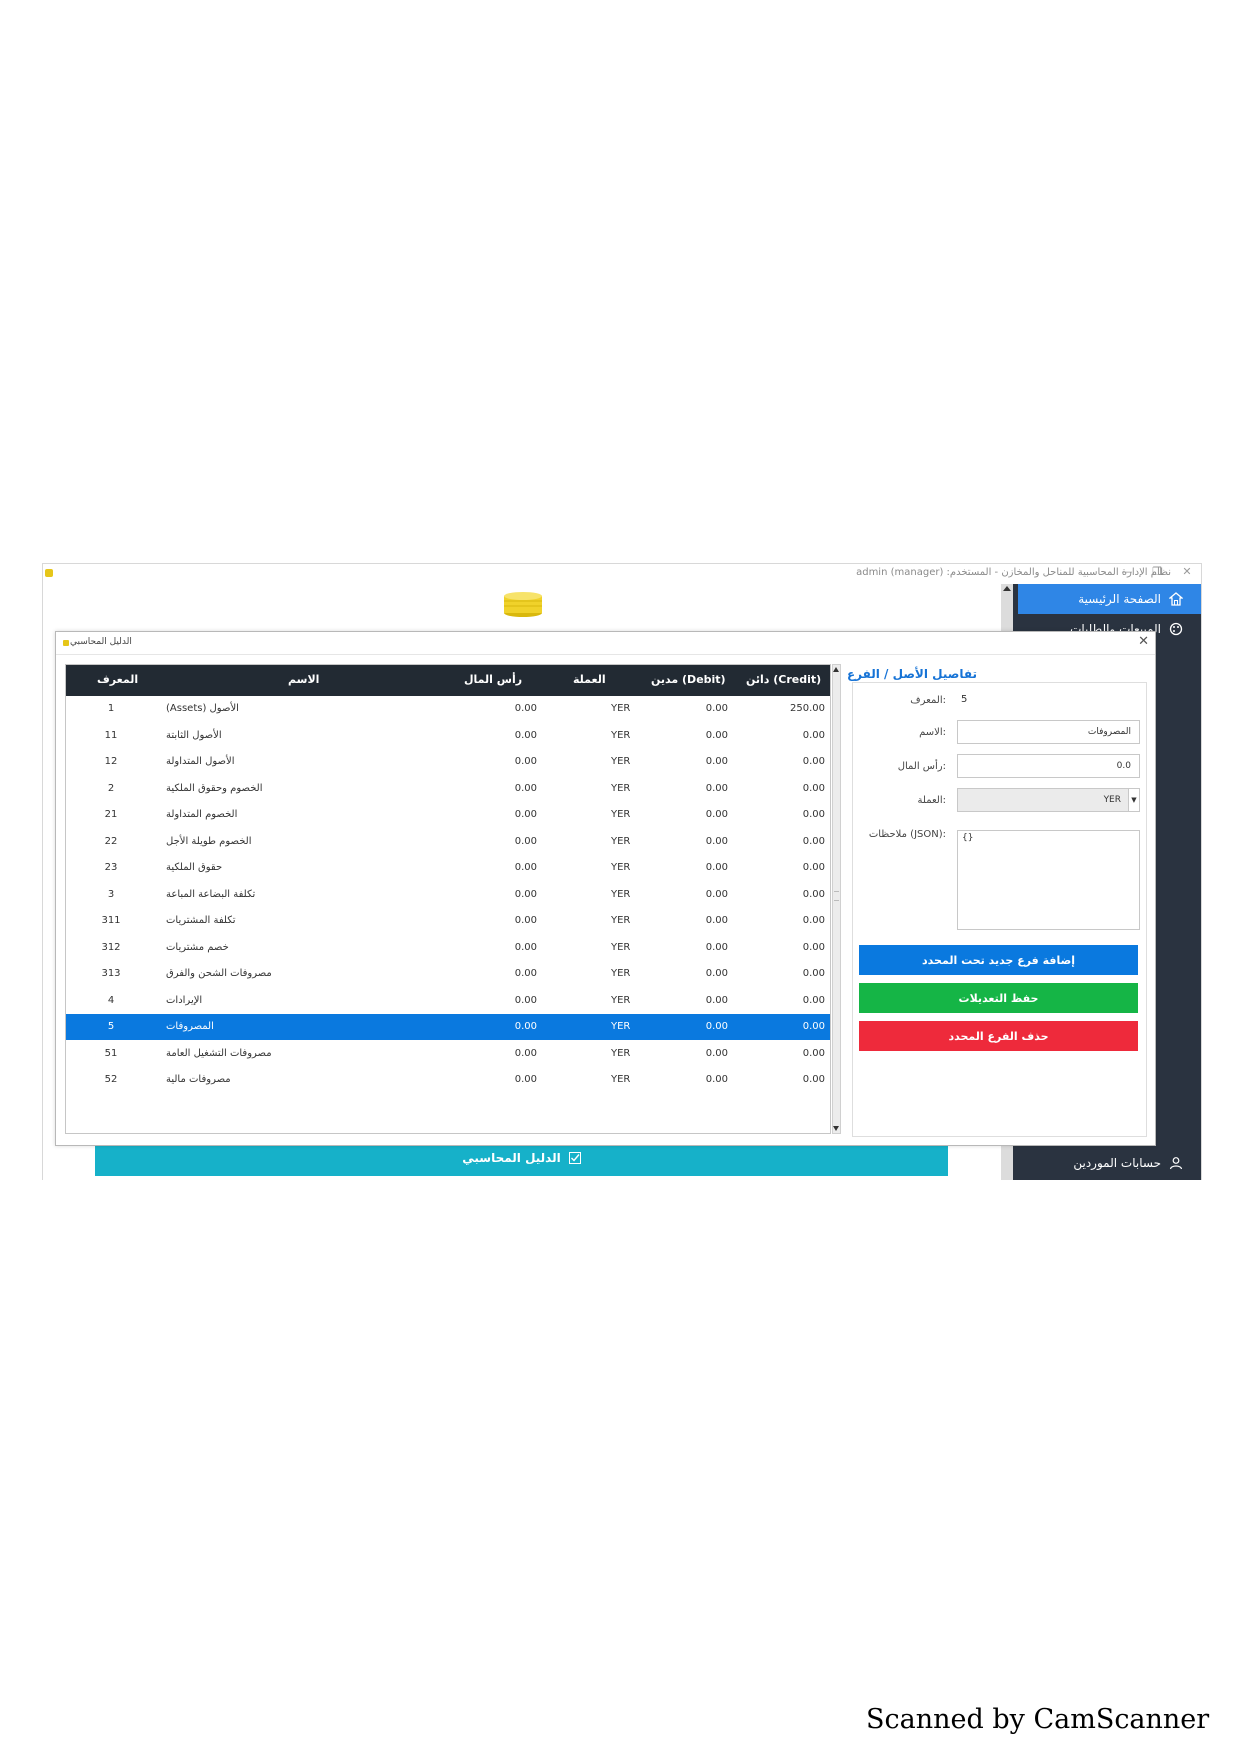 The image size is (1240, 1755). Describe the element at coordinates (1109, 1163) in the screenshot. I see `sidebar-item-suppliers: حسابات الموردين` at that location.